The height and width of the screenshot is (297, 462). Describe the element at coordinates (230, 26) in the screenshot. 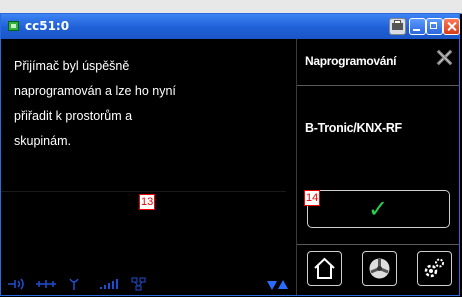

I see `titlebar: cc51:0` at that location.